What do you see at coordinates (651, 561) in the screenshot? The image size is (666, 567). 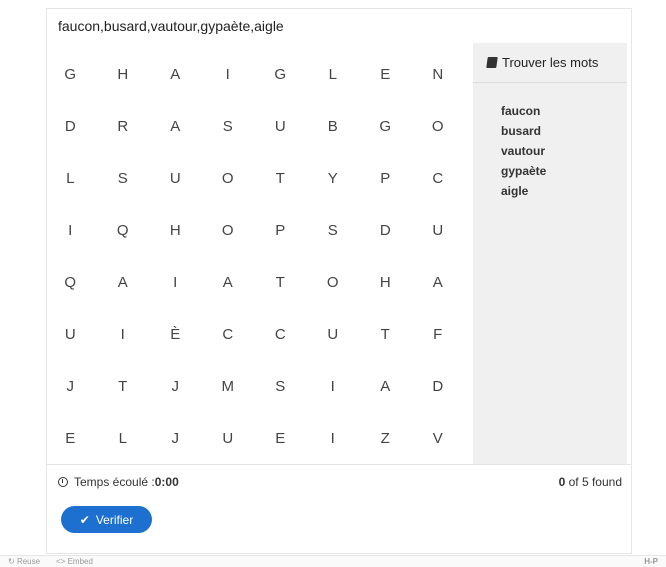 I see `hp-logo: H-P` at bounding box center [651, 561].